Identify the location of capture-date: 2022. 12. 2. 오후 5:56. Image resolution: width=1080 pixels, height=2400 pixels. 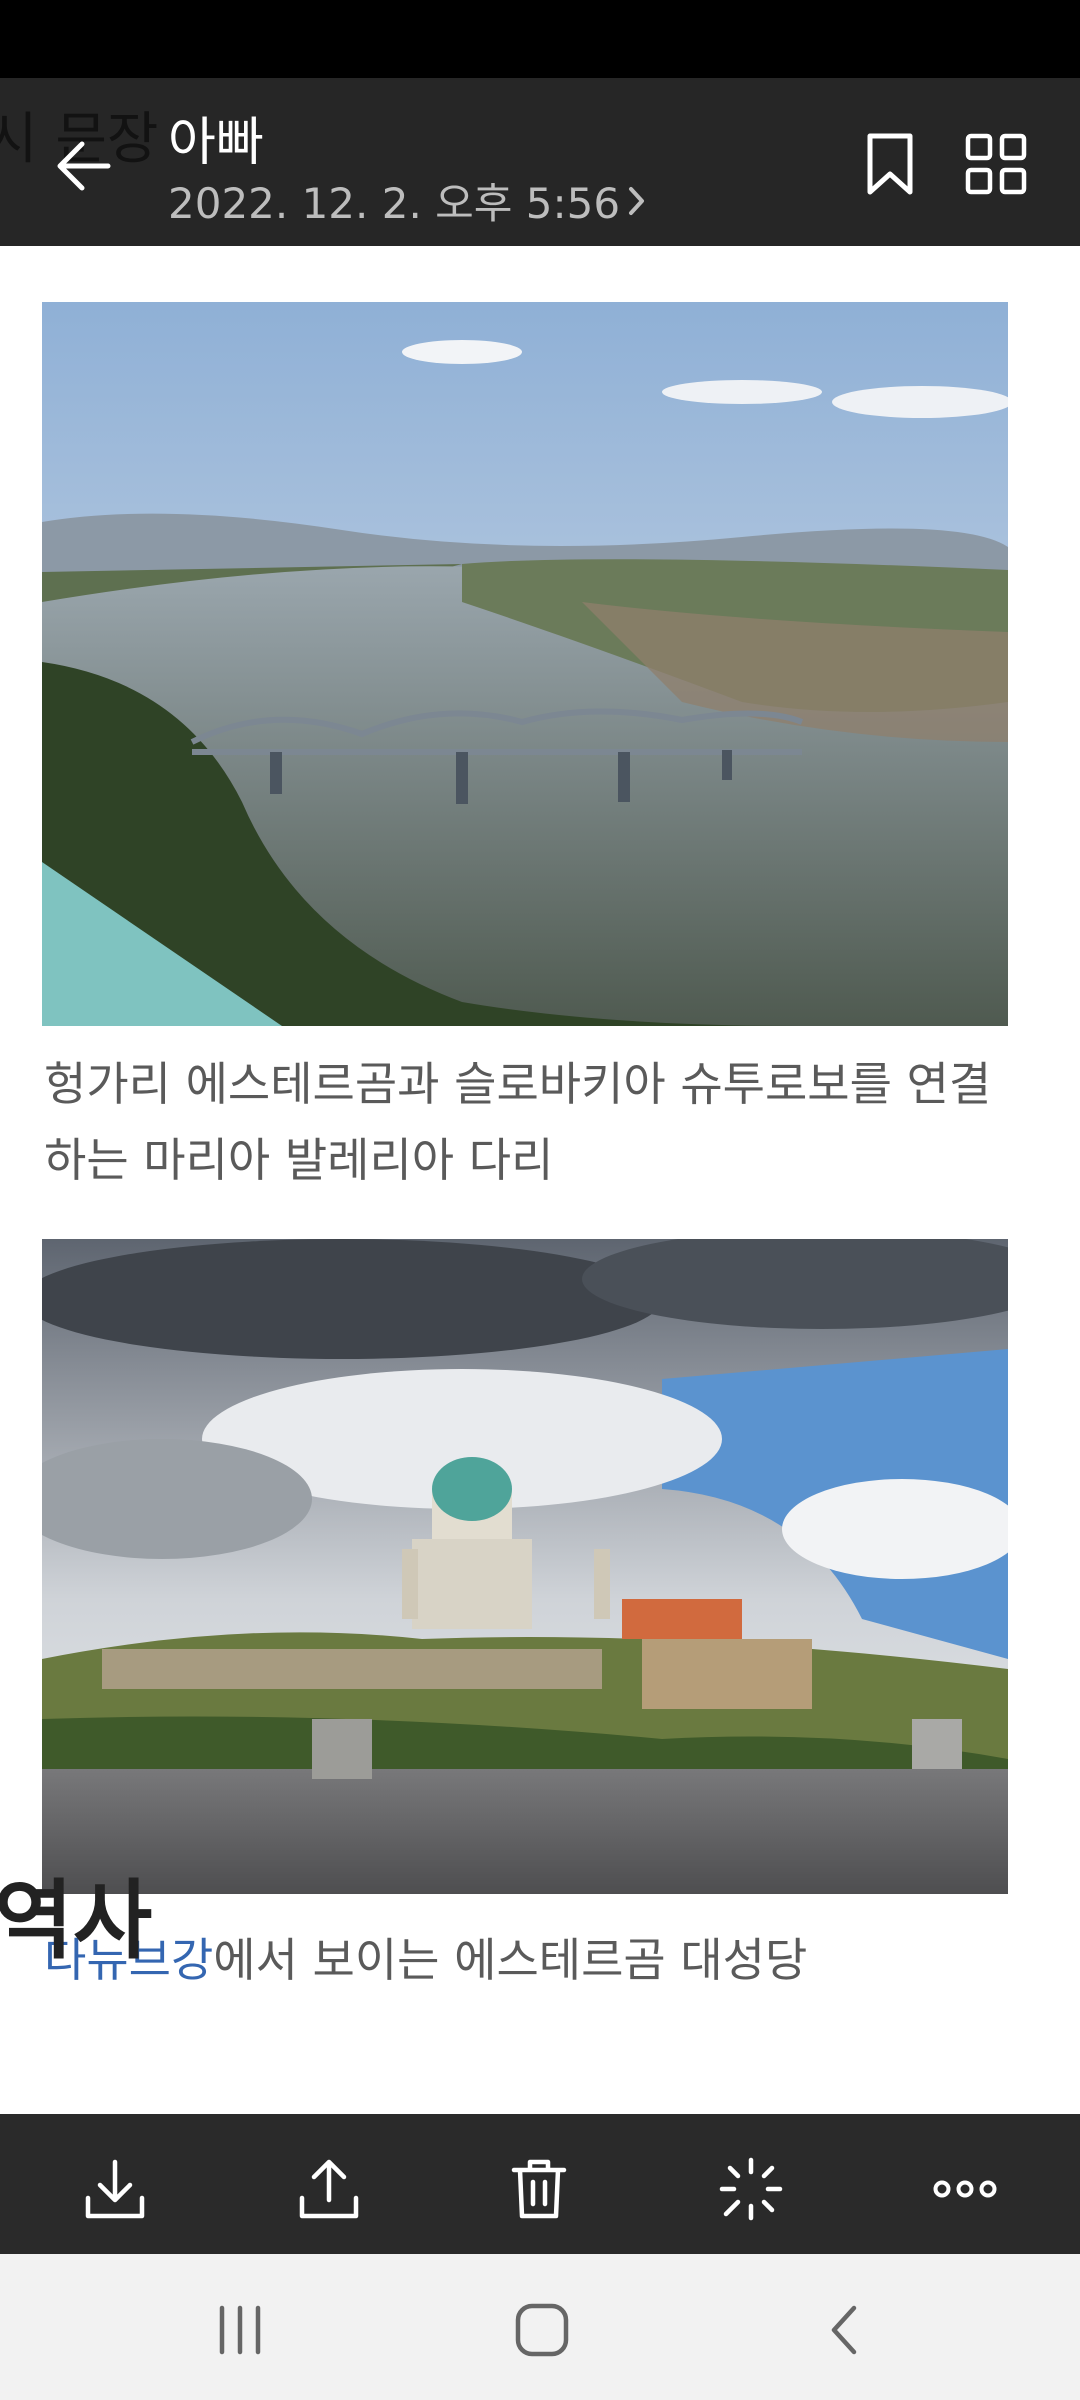
(408, 200).